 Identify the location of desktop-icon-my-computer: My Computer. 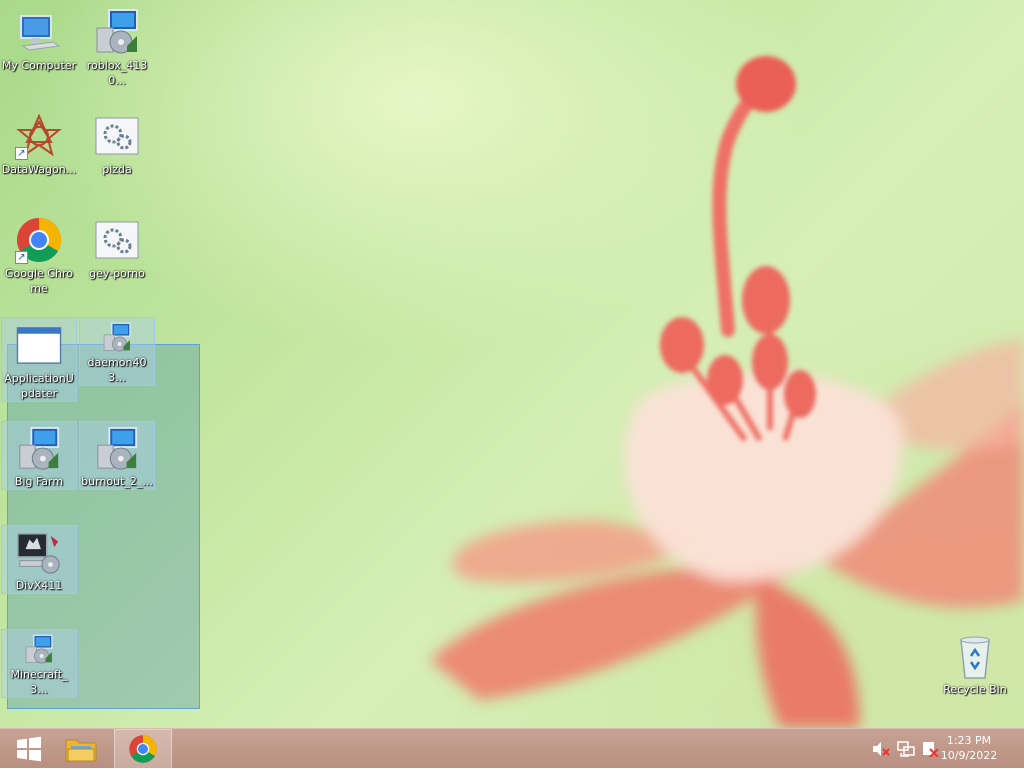
(39, 38).